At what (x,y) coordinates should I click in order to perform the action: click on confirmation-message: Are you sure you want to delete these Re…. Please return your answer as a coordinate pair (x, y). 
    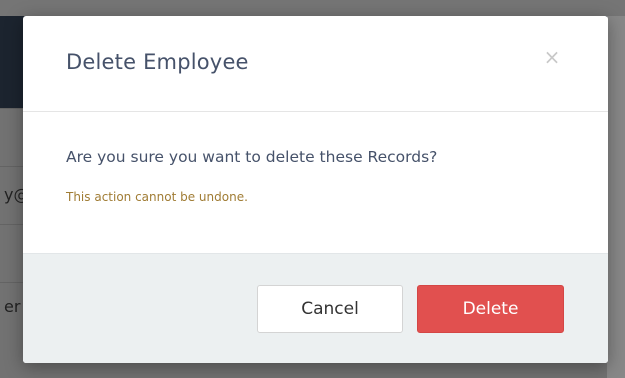
    Looking at the image, I should click on (252, 157).